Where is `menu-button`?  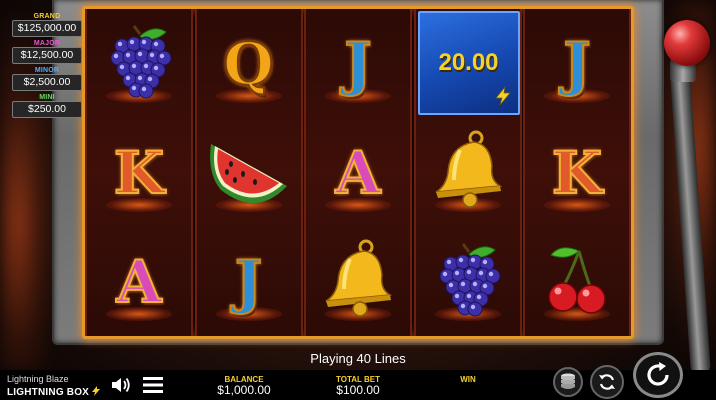
menu-button is located at coordinates (153, 385).